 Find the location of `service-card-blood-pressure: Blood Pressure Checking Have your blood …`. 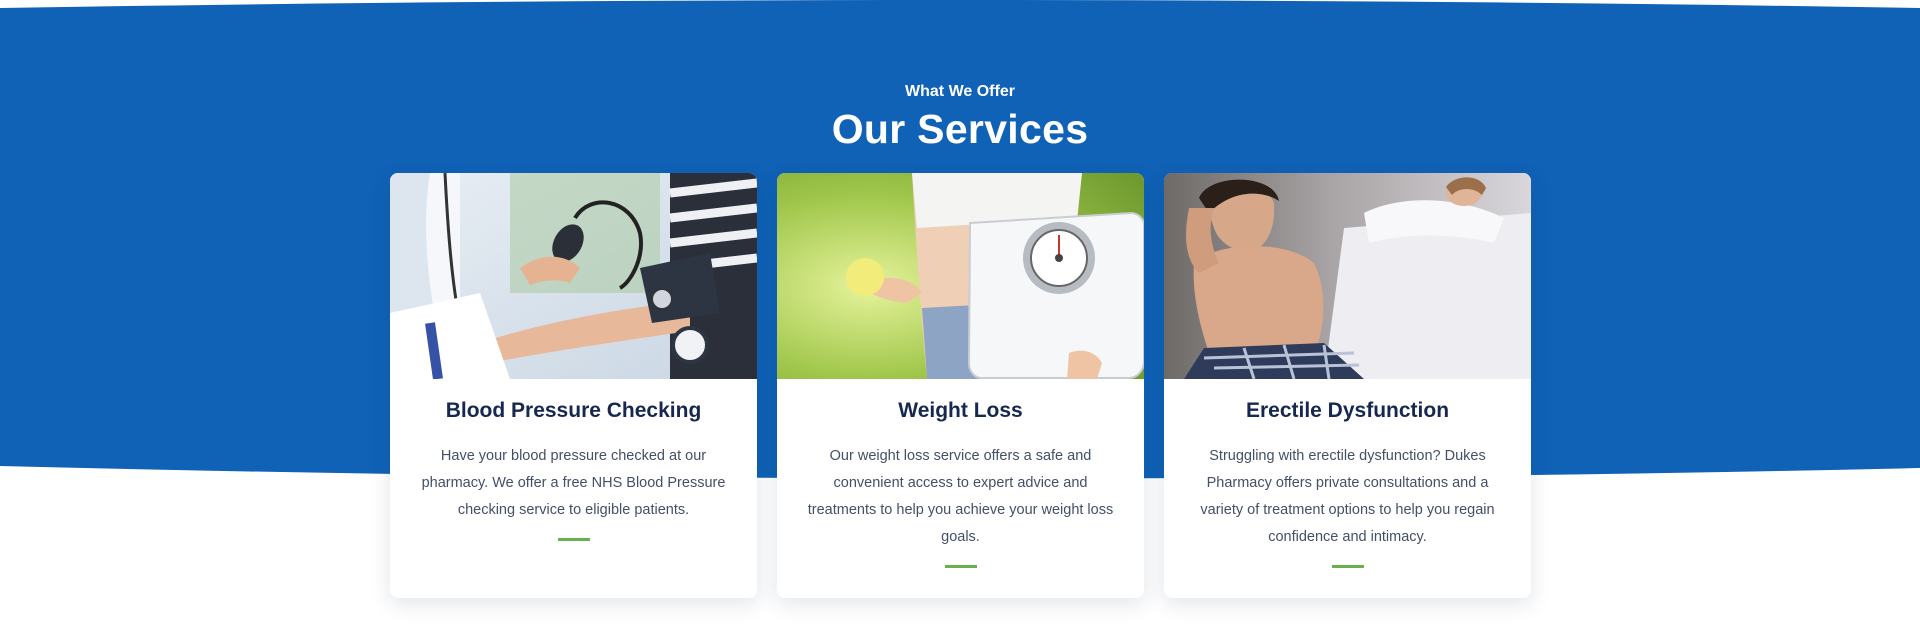

service-card-blood-pressure: Blood Pressure Checking Have your blood … is located at coordinates (573, 385).